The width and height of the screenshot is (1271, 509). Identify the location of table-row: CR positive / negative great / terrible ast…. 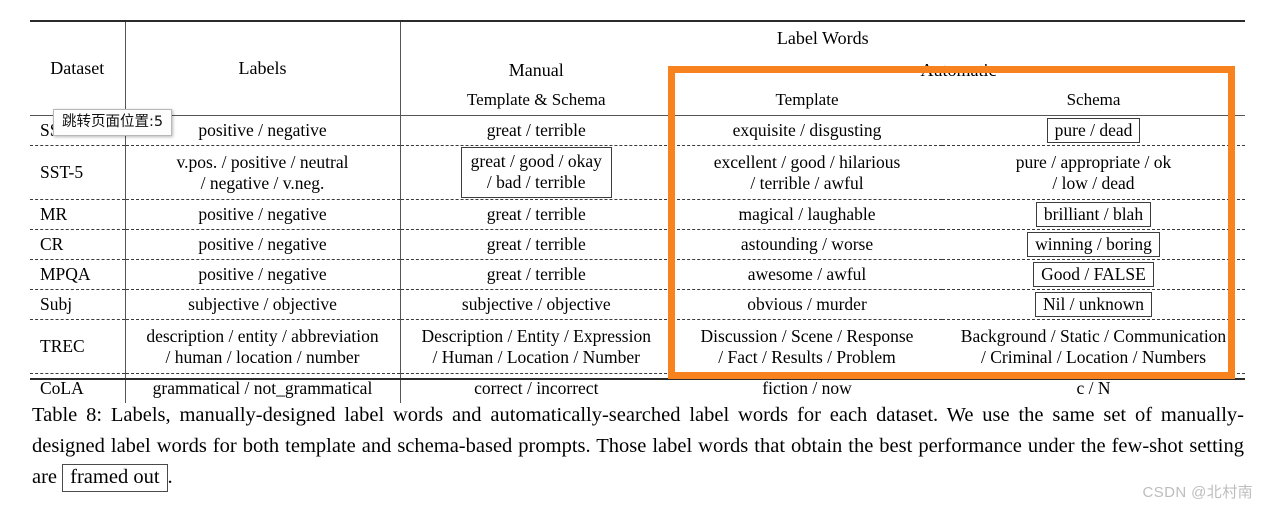
(637, 244).